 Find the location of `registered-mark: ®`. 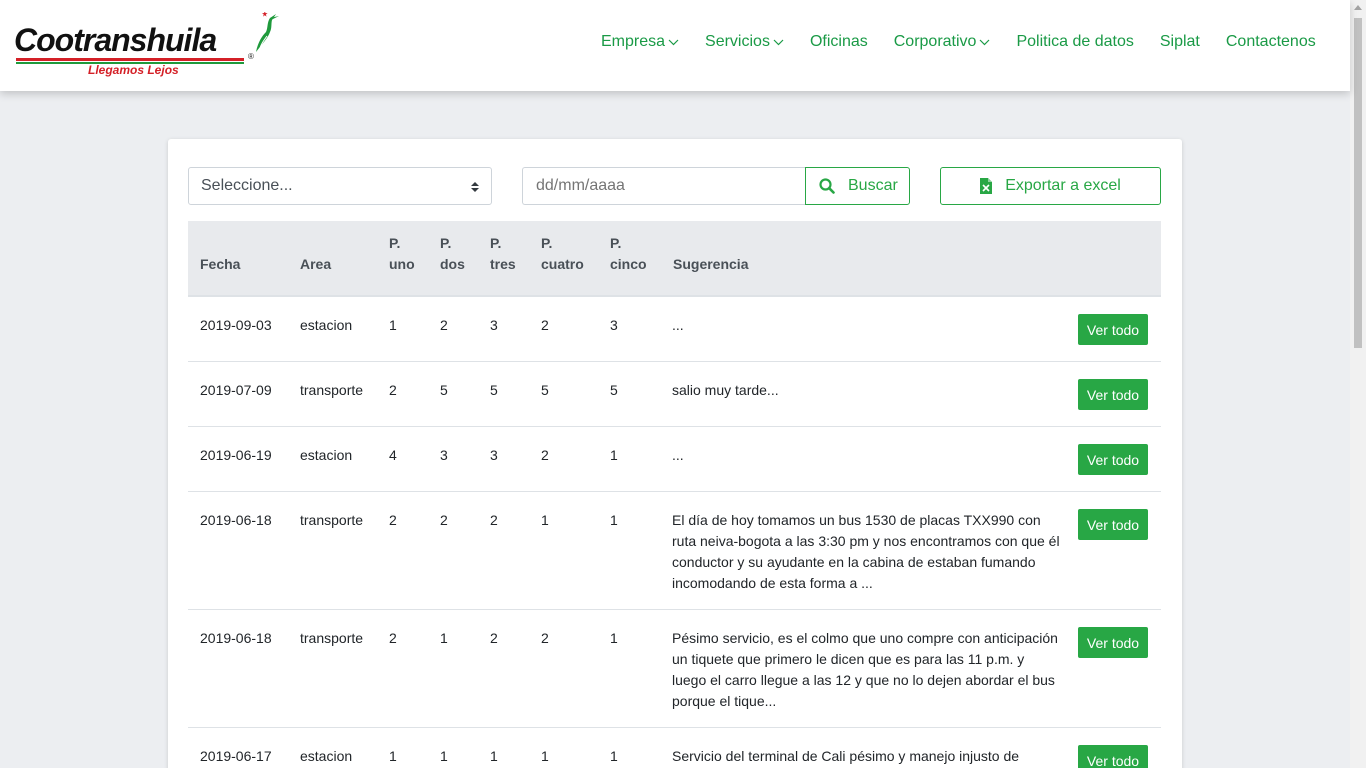

registered-mark: ® is located at coordinates (251, 56).